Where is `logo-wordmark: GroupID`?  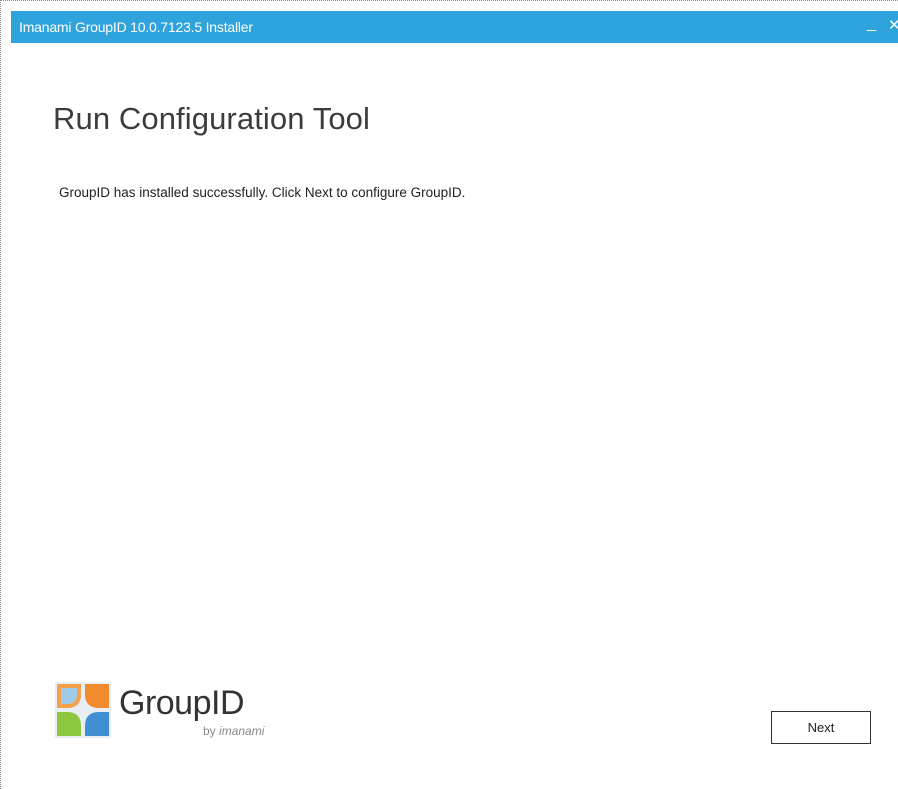 logo-wordmark: GroupID is located at coordinates (182, 703).